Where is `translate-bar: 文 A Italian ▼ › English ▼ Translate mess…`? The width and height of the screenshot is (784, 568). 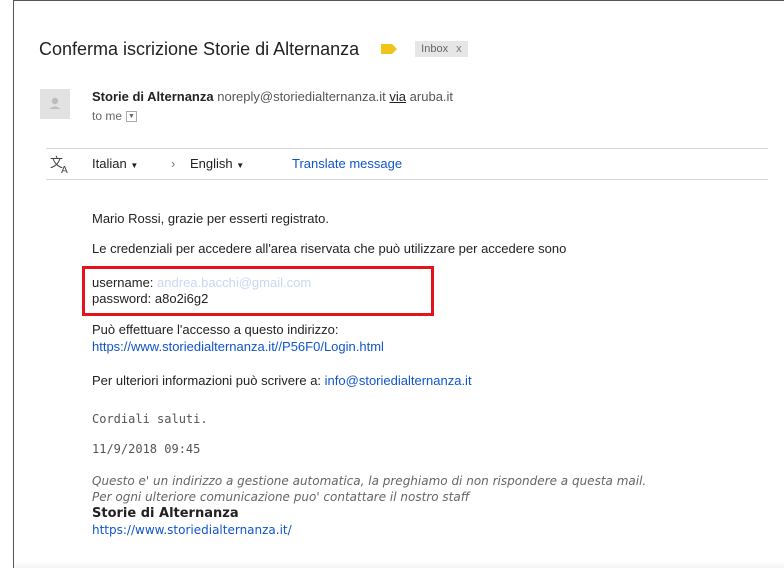
translate-bar: 文 A Italian ▼ › English ▼ Translate mess… is located at coordinates (407, 164).